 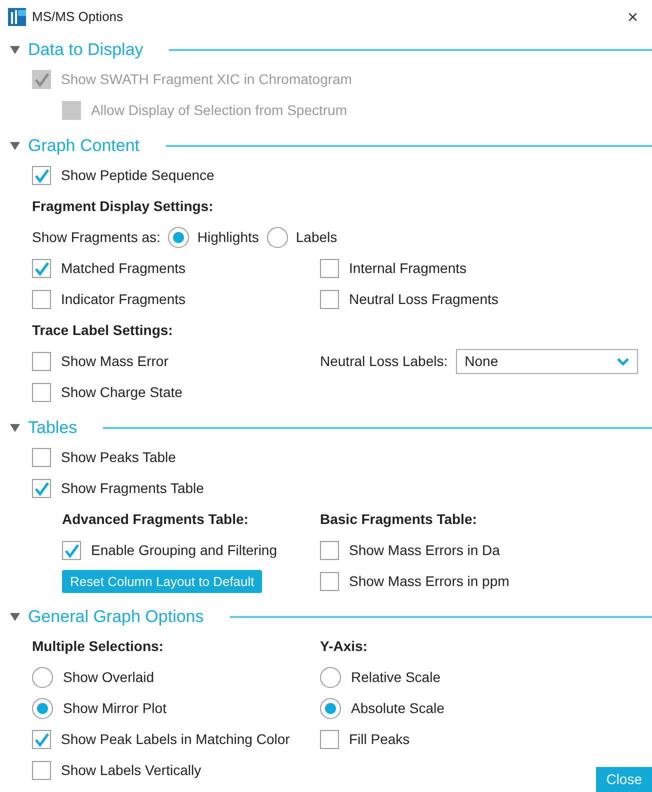 I want to click on section-subheading: Trace Label Settings:, so click(x=103, y=330).